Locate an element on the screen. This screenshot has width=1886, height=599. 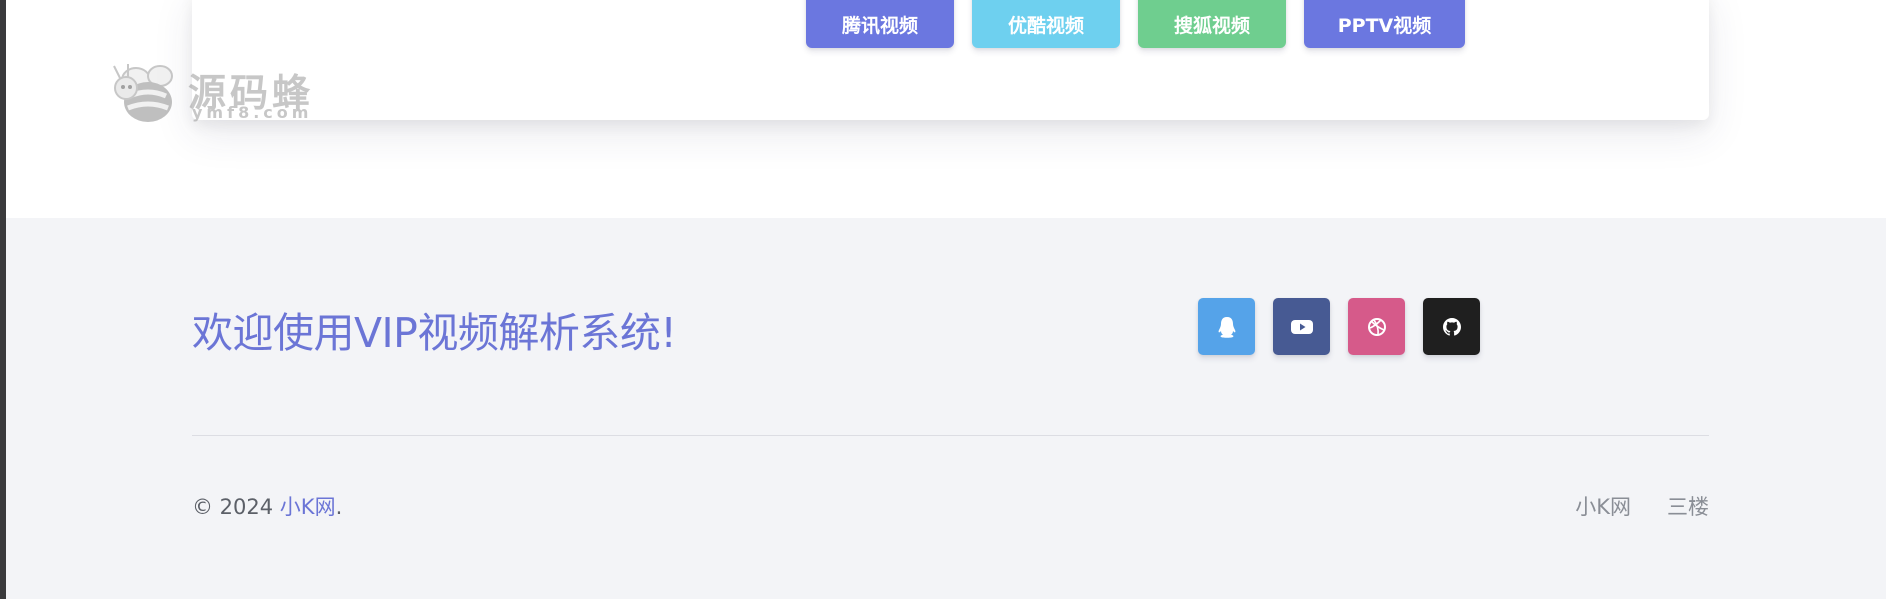
dribbble-button is located at coordinates (1376, 326).